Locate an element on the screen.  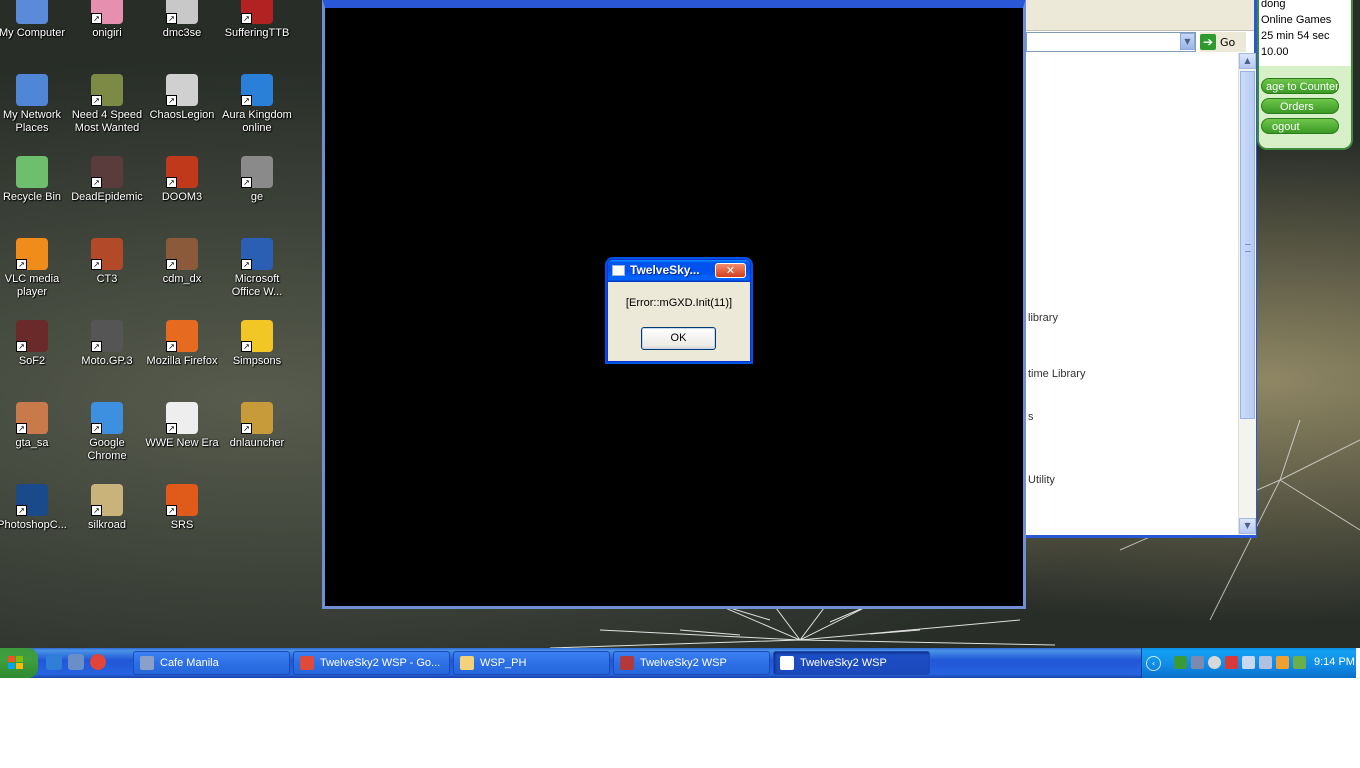
ok-button: OK is located at coordinates (678, 338).